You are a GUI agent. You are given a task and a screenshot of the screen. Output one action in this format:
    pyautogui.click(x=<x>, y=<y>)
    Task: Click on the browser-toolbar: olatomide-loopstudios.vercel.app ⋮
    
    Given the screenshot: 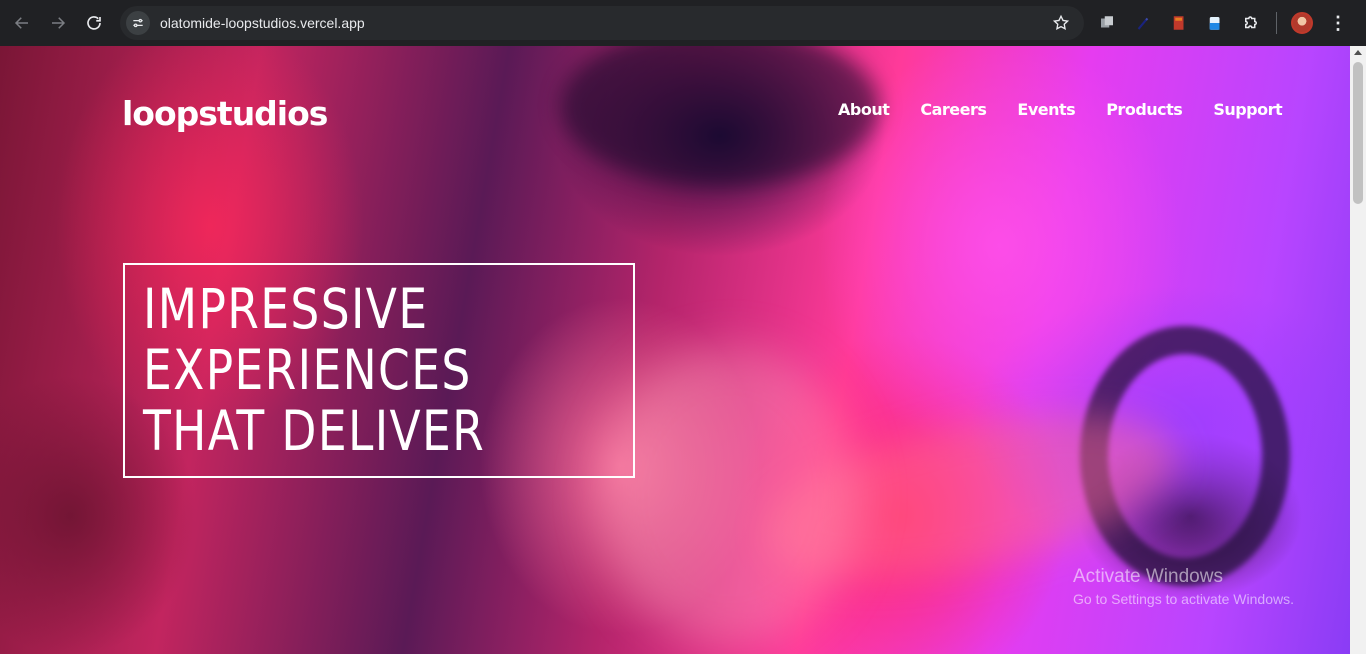 What is the action you would take?
    pyautogui.click(x=683, y=23)
    